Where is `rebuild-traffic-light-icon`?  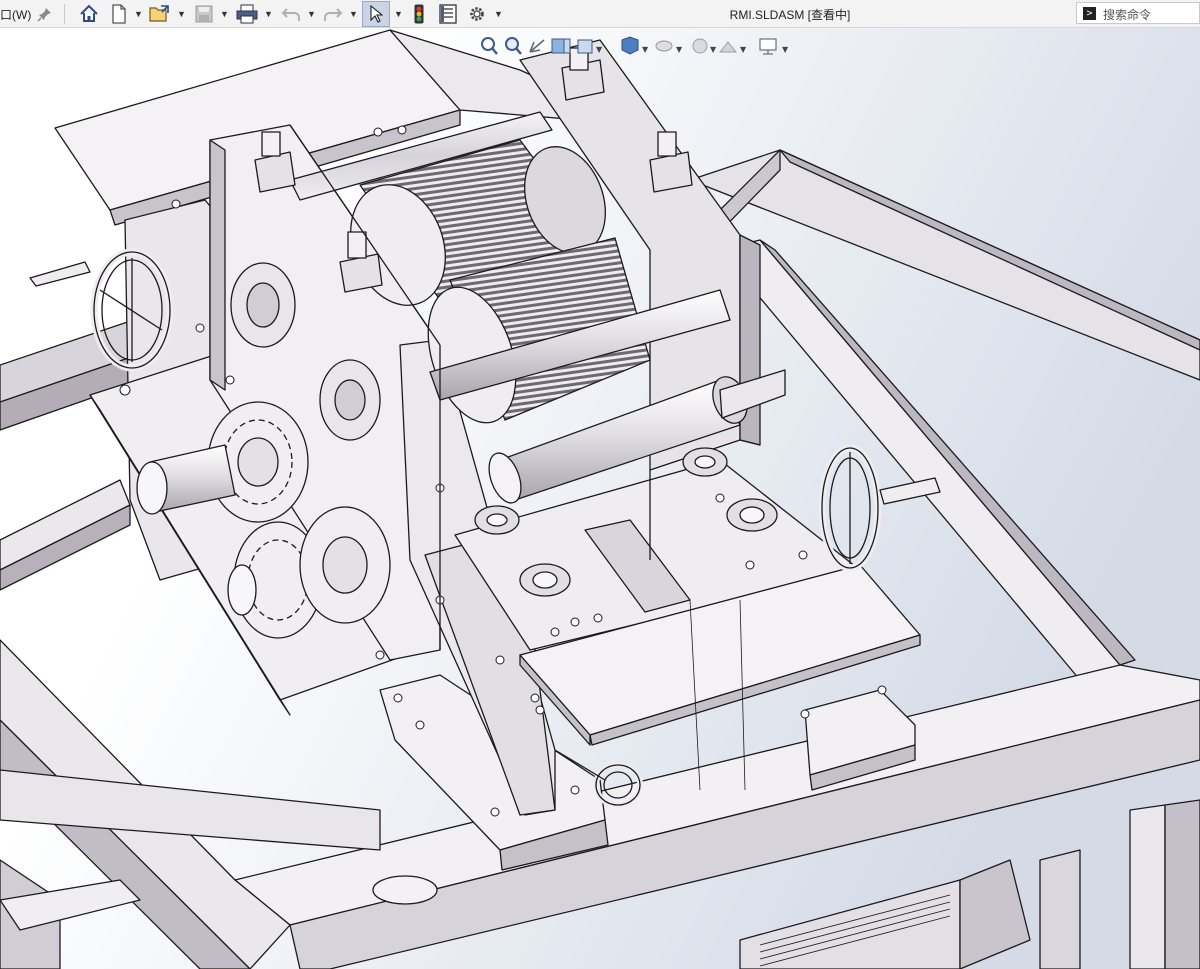 rebuild-traffic-light-icon is located at coordinates (419, 14).